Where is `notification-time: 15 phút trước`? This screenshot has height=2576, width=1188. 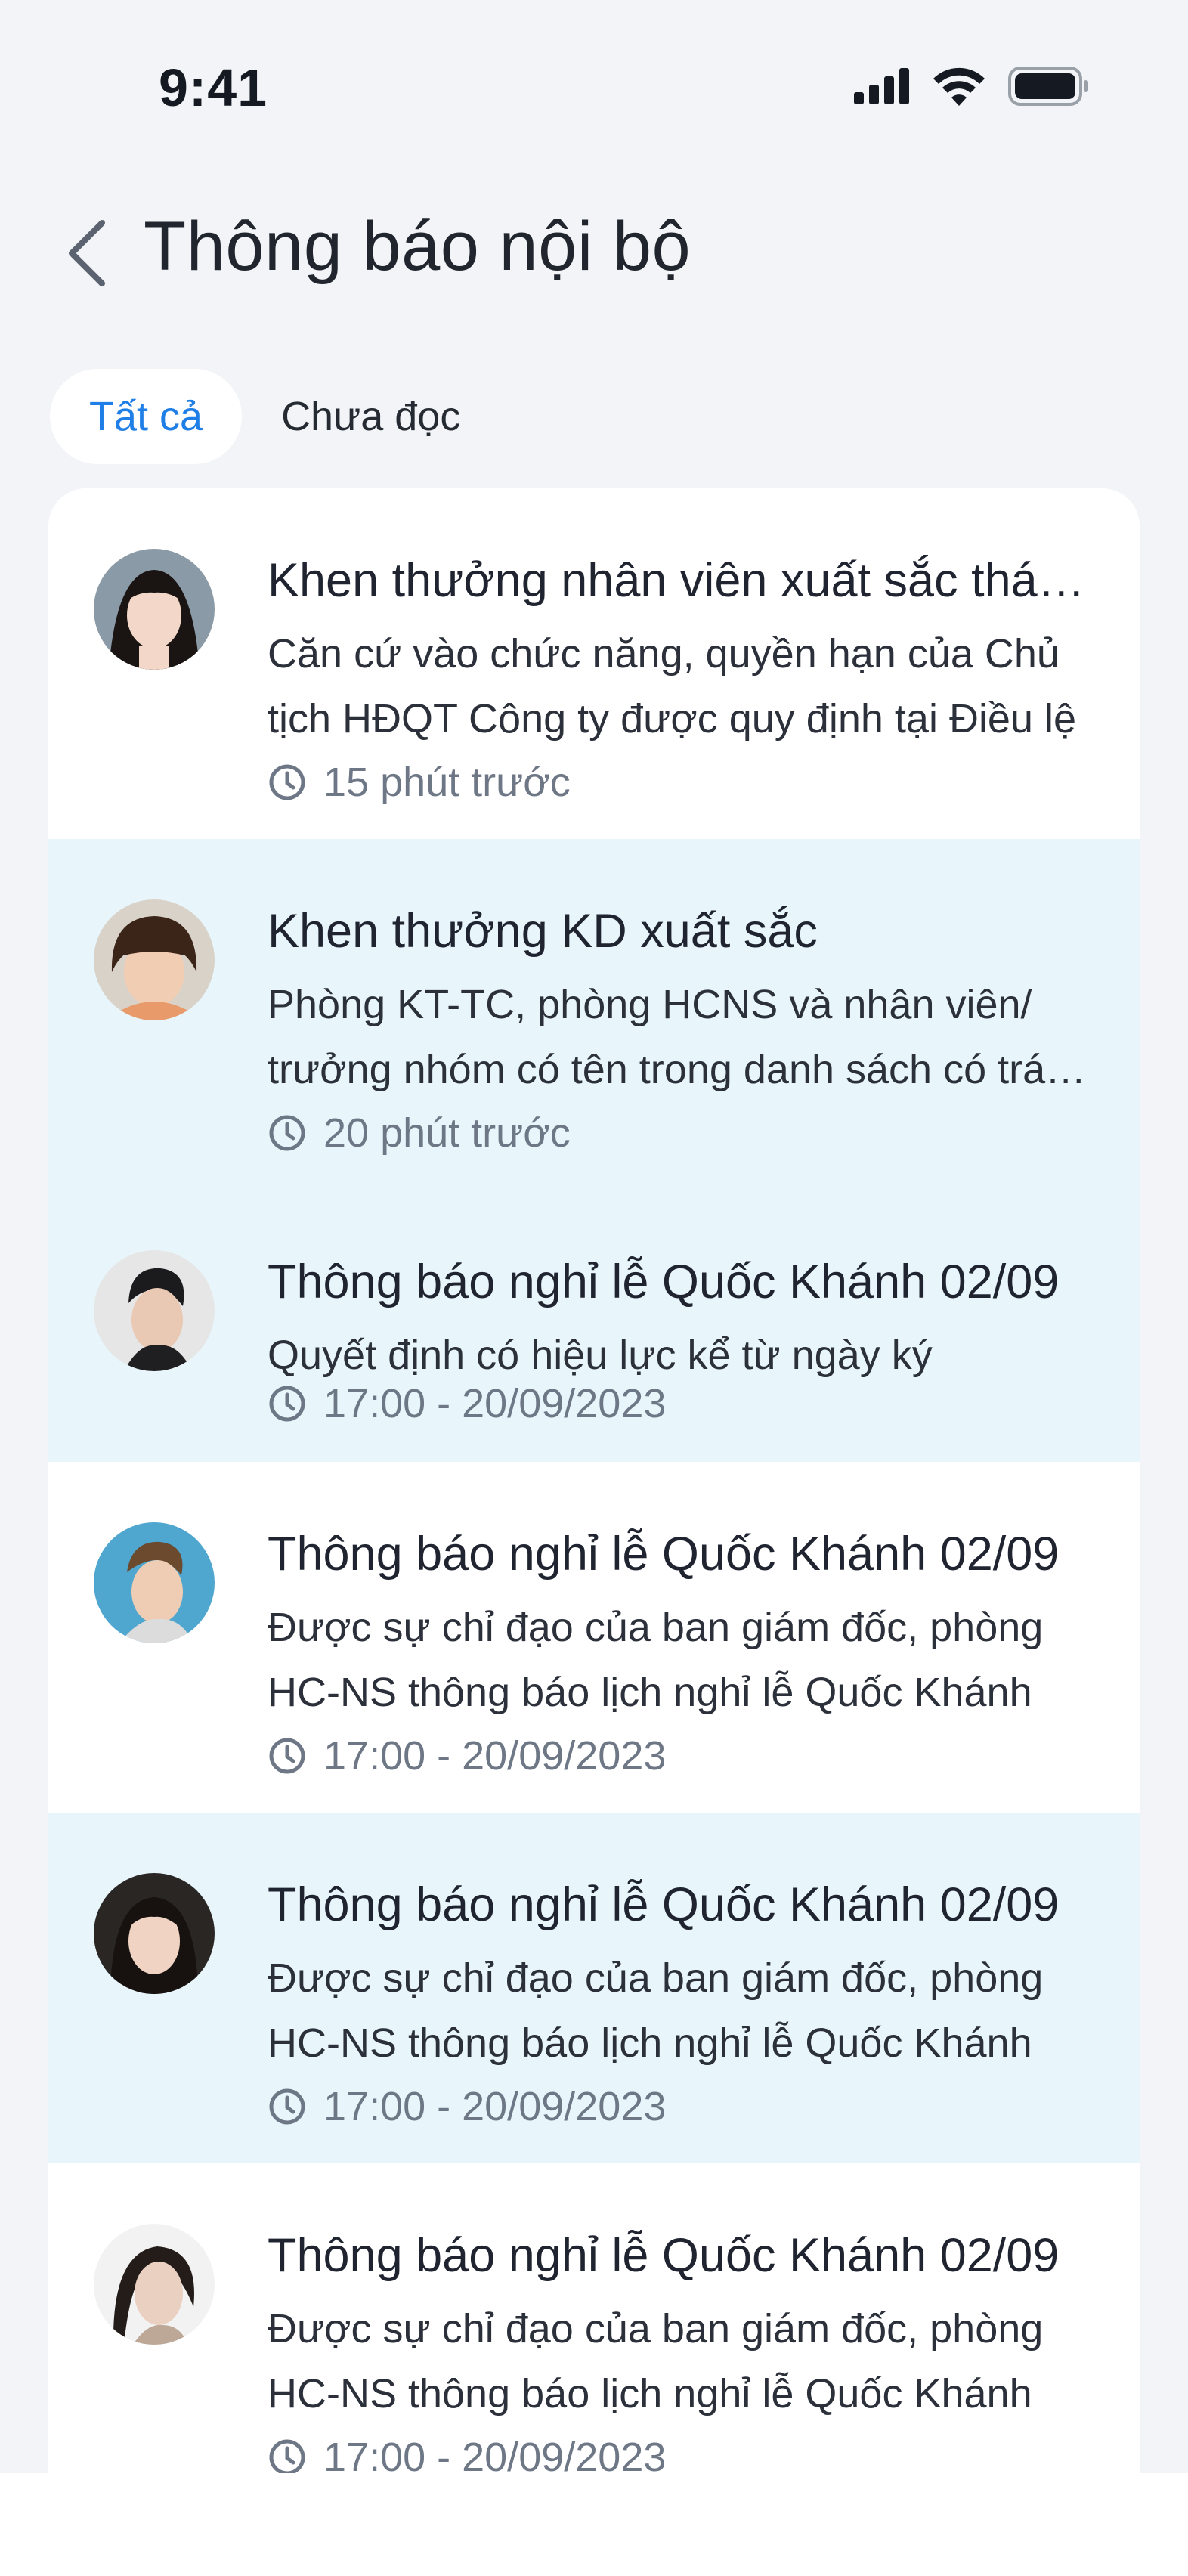 notification-time: 15 phút trước is located at coordinates (419, 782).